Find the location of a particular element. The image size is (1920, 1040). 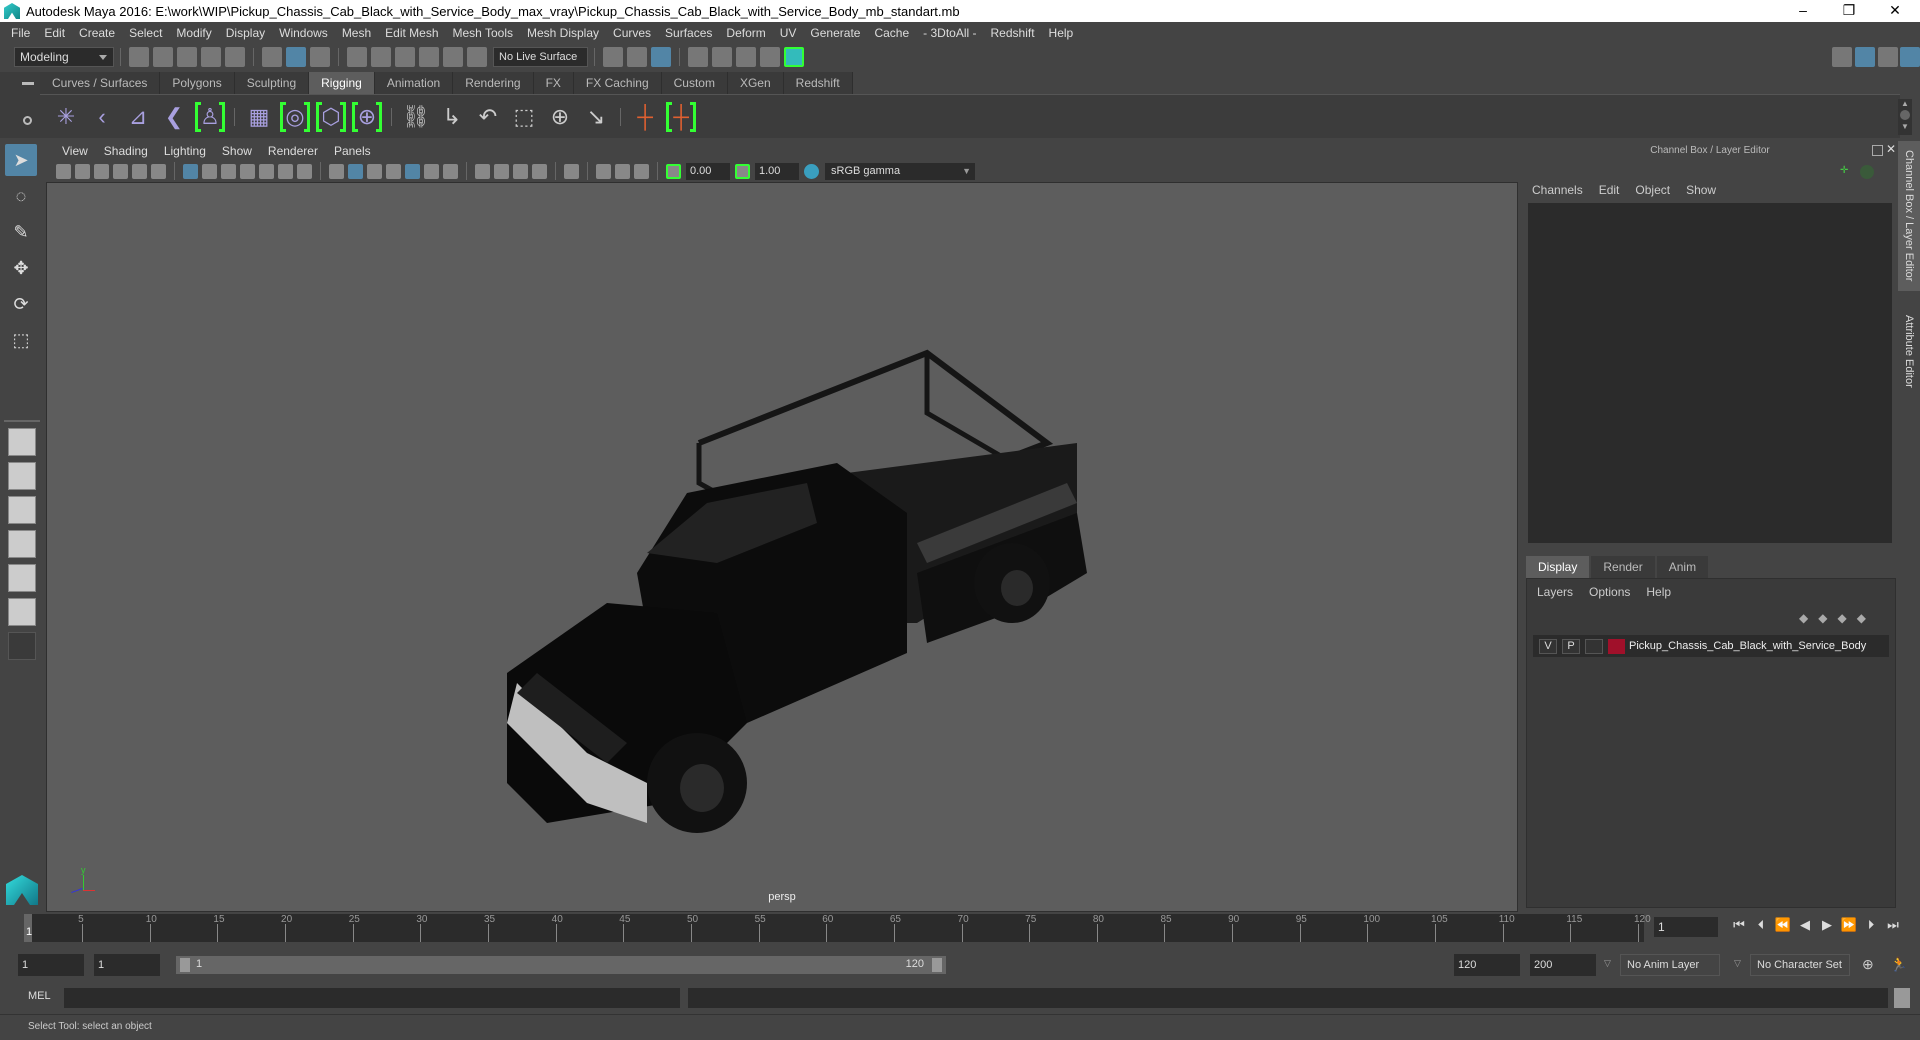

xray-components-icon is located at coordinates (641, 171).